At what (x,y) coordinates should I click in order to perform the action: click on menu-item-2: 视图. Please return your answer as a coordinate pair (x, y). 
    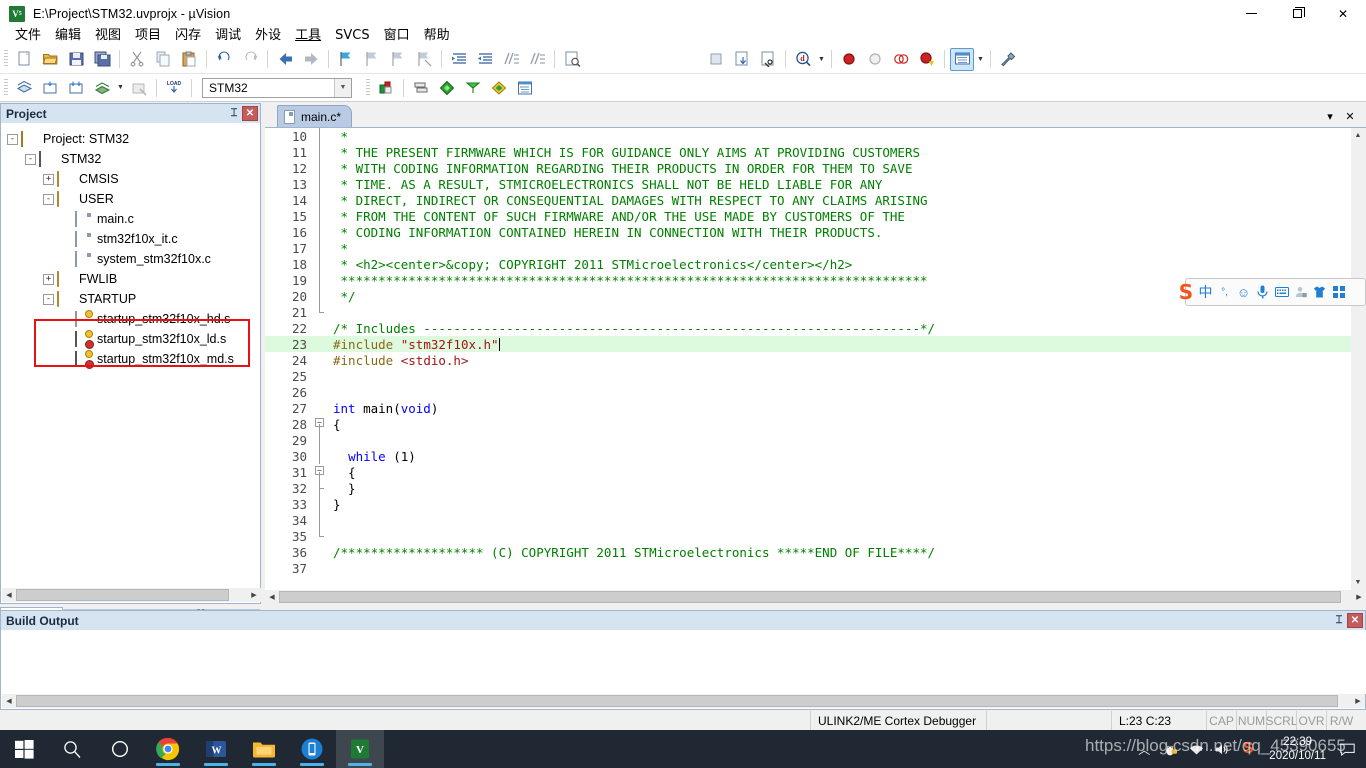
    Looking at the image, I should click on (108, 36).